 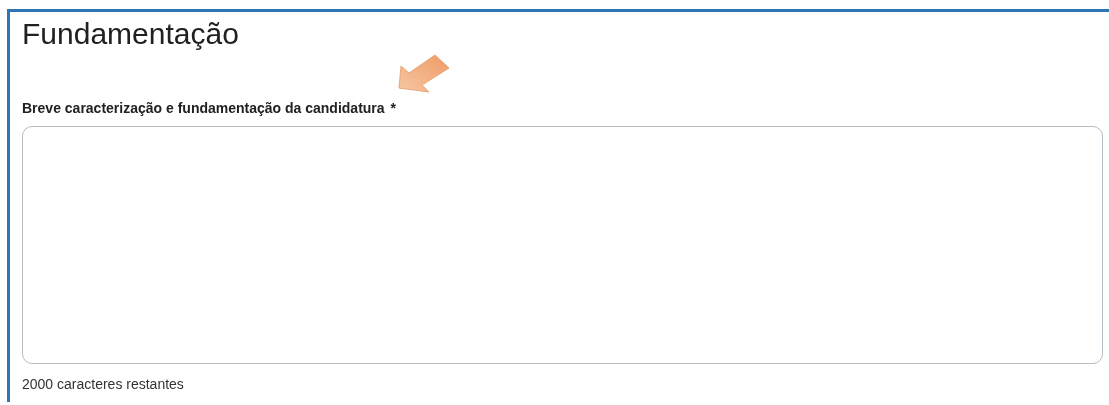 What do you see at coordinates (103, 384) in the screenshot?
I see `character-counter: 2000 caracteres restantes` at bounding box center [103, 384].